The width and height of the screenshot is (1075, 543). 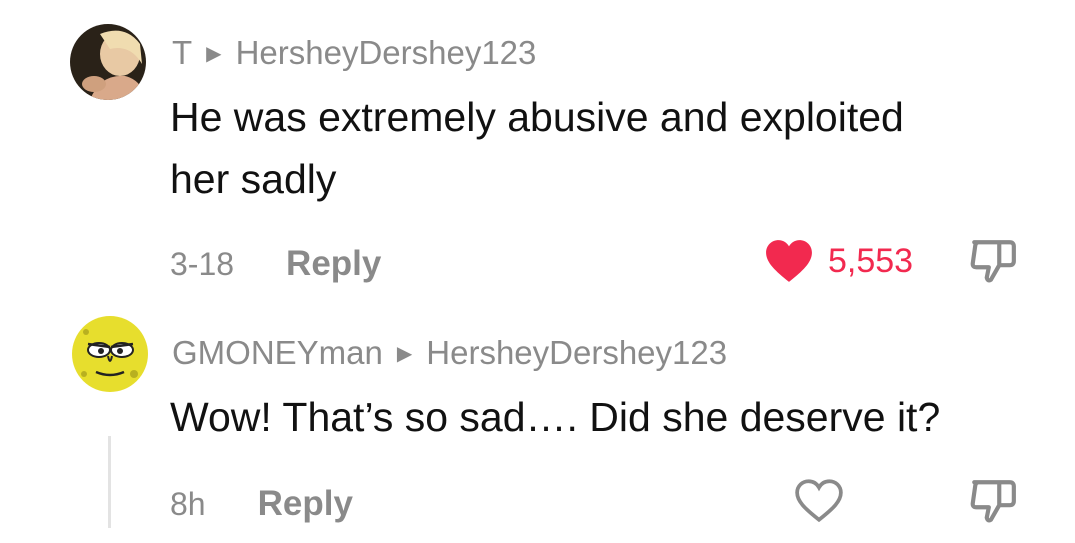 I want to click on thread-divider, so click(x=109, y=482).